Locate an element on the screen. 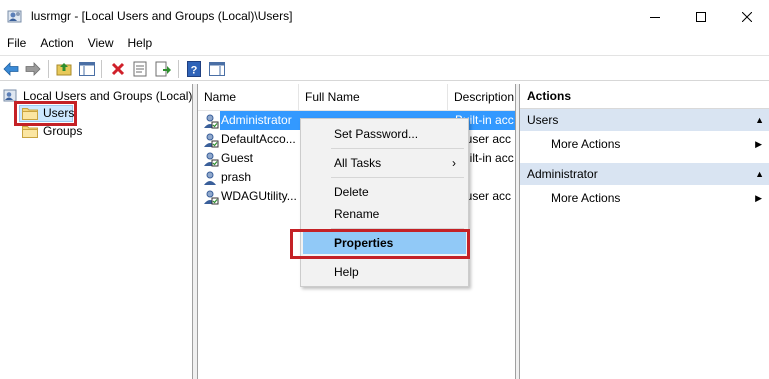 The image size is (769, 379). delete-icon is located at coordinates (118, 69).